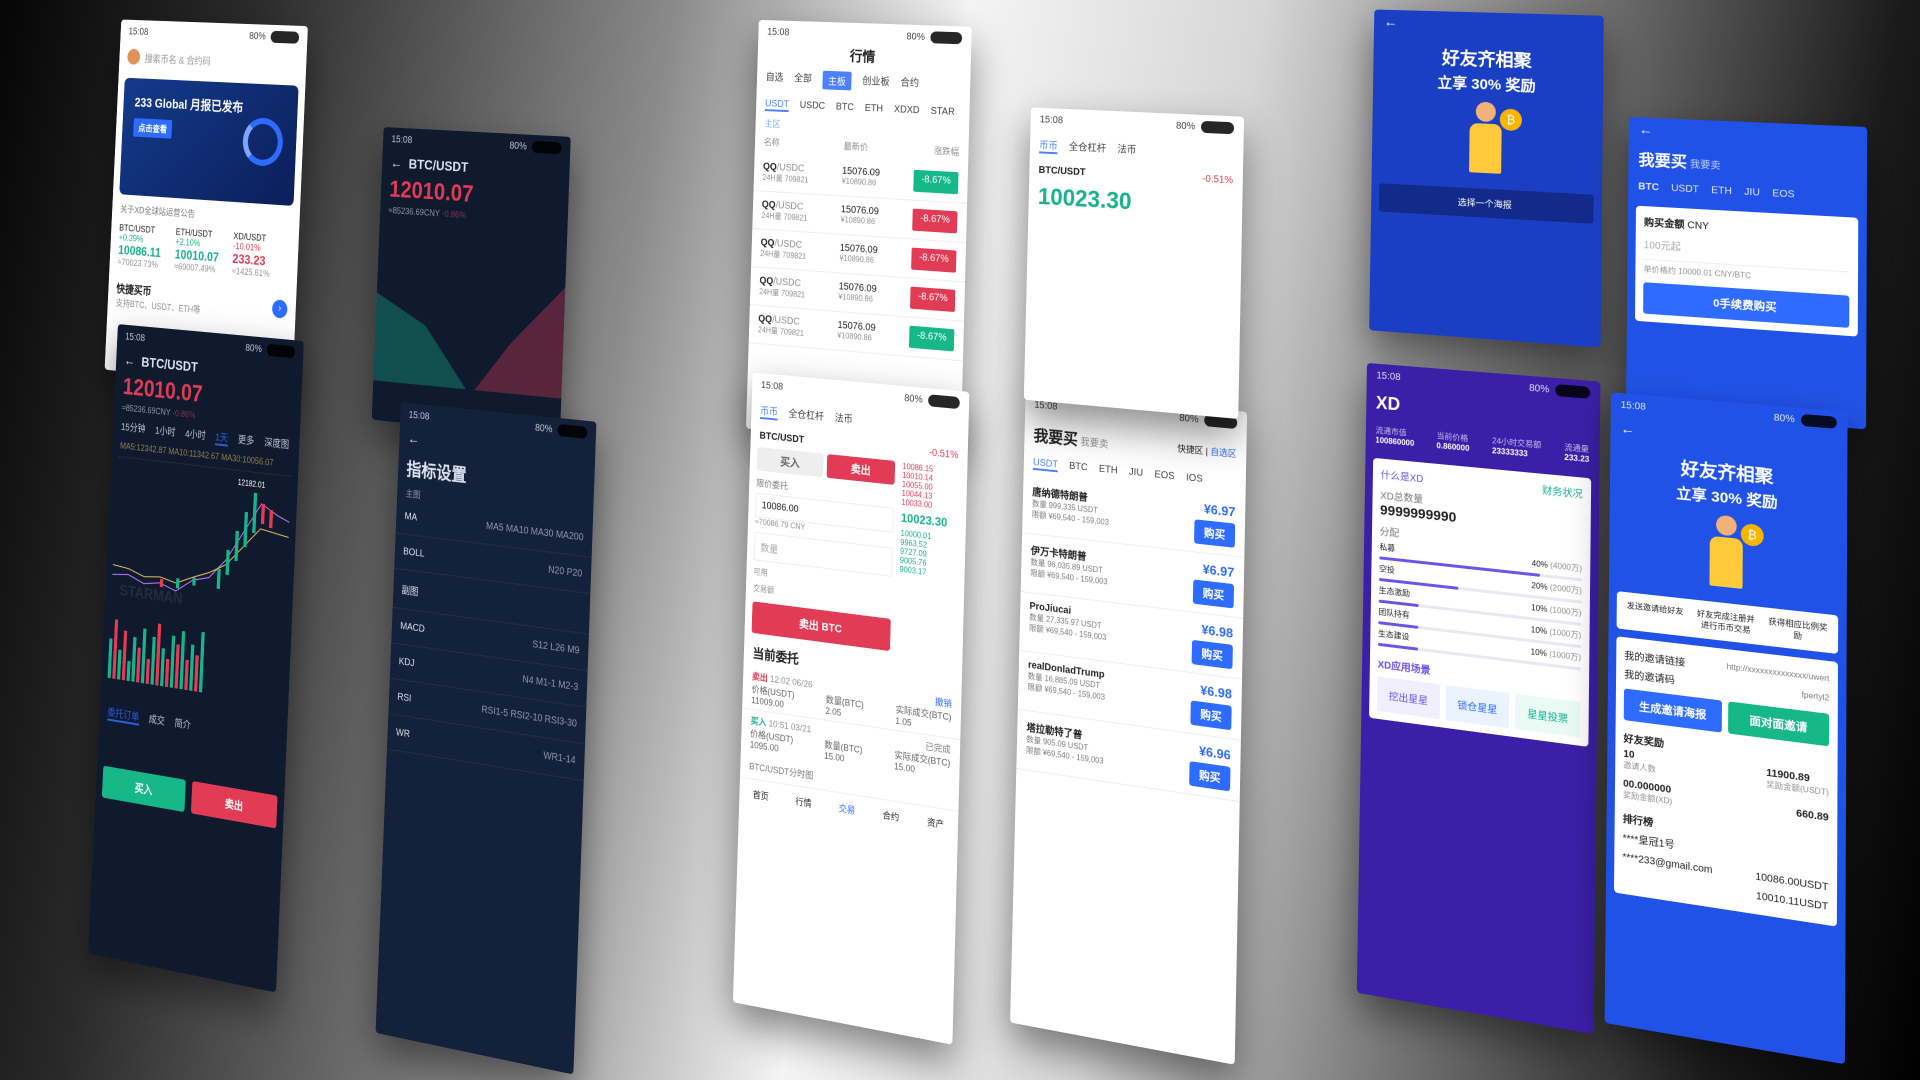 Image resolution: width=1920 pixels, height=1080 pixels. I want to click on dist-pct: 10%, so click(1539, 630).